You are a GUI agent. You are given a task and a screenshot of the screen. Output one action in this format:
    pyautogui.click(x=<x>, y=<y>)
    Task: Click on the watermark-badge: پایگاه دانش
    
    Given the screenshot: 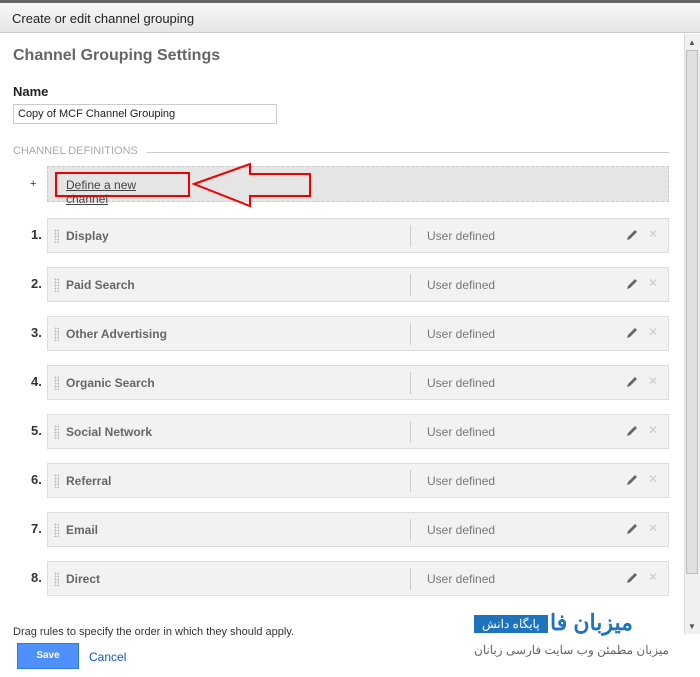 What is the action you would take?
    pyautogui.click(x=511, y=624)
    